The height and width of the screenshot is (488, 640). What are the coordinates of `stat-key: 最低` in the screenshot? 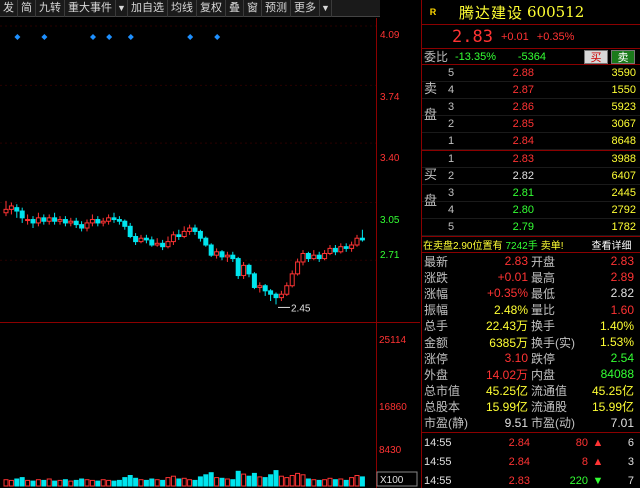 It's located at (543, 293).